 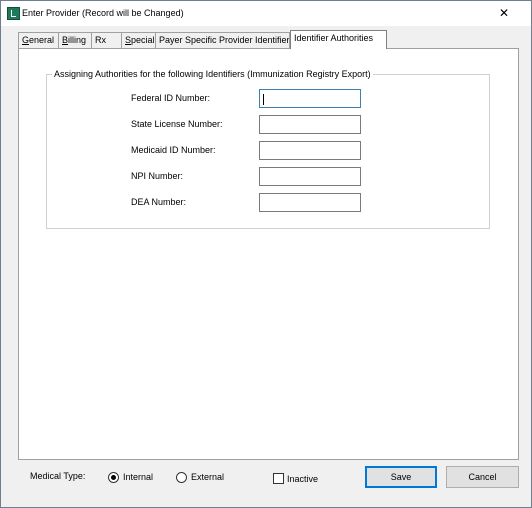 What do you see at coordinates (334, 38) in the screenshot?
I see `tab-identifier-authorities-label: Identifier Authorities` at bounding box center [334, 38].